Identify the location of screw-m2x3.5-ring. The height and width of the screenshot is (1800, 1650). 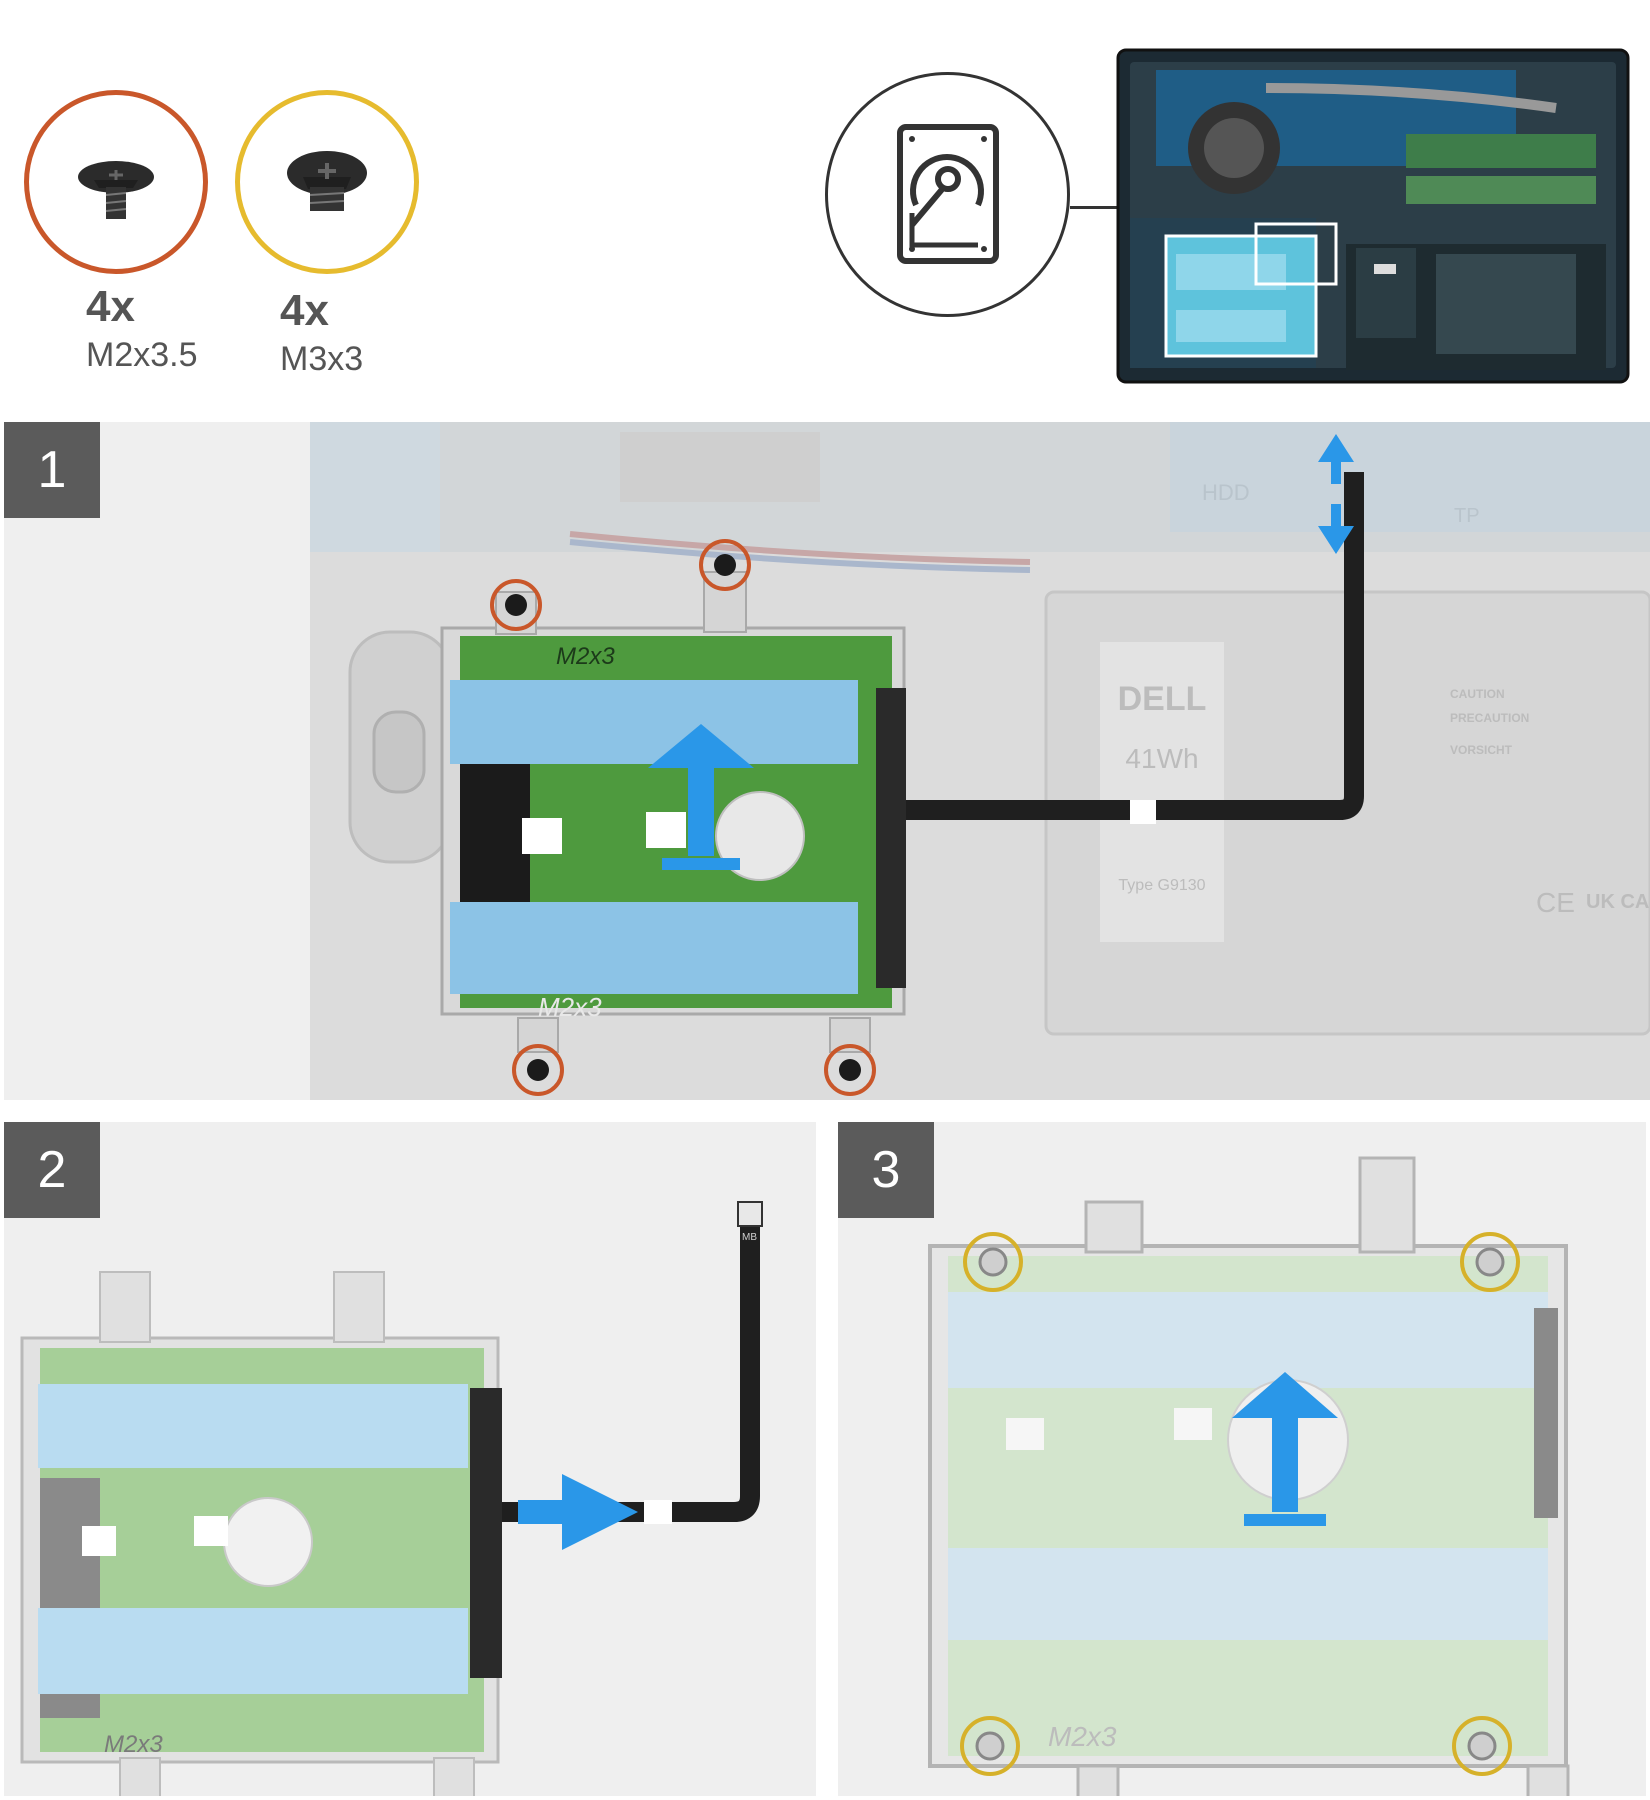
(116, 182).